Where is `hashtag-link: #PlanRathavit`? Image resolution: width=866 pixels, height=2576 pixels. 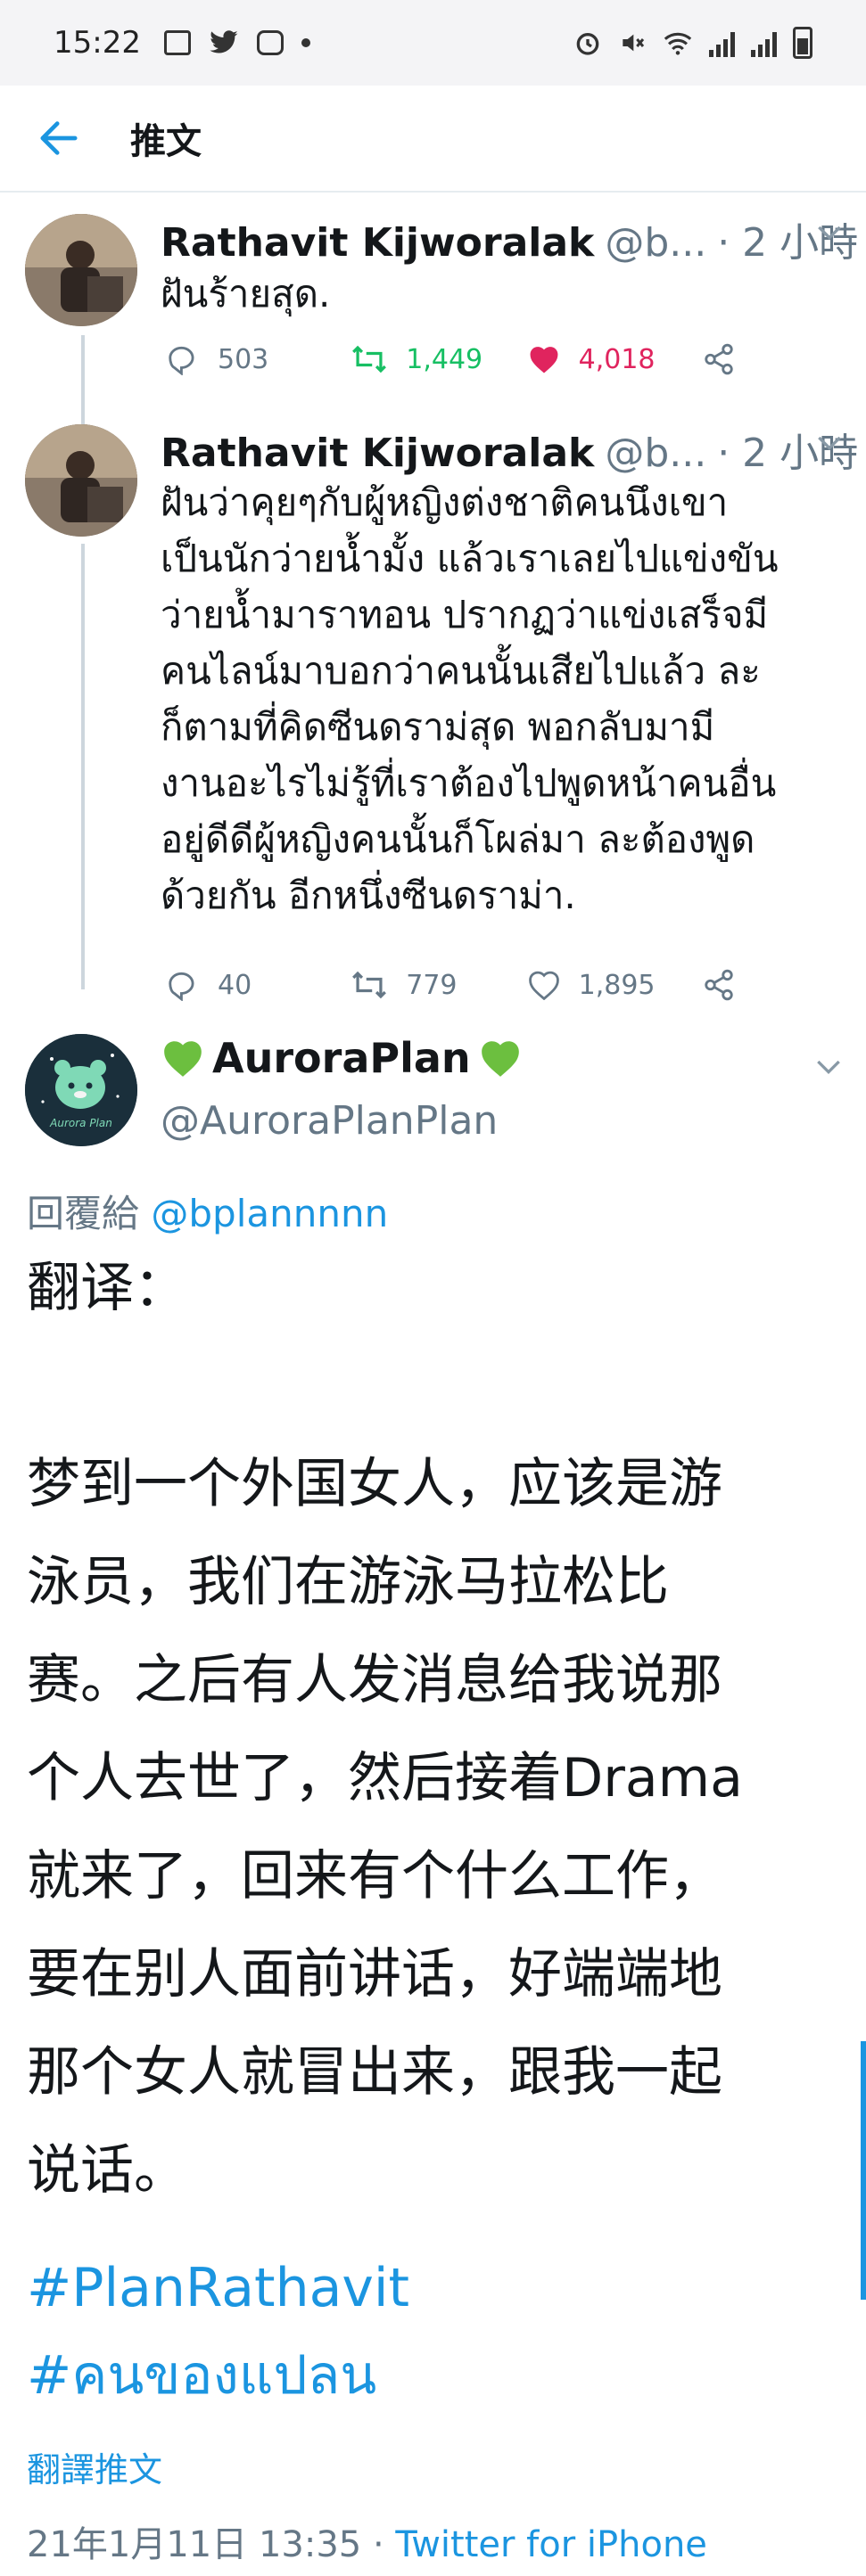 hashtag-link: #PlanRathavit is located at coordinates (218, 2288).